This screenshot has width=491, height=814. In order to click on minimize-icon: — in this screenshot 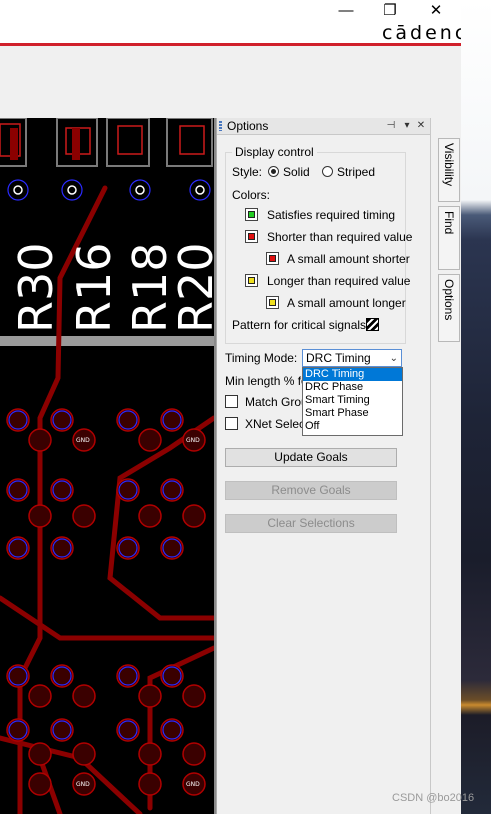, I will do `click(346, 11)`.